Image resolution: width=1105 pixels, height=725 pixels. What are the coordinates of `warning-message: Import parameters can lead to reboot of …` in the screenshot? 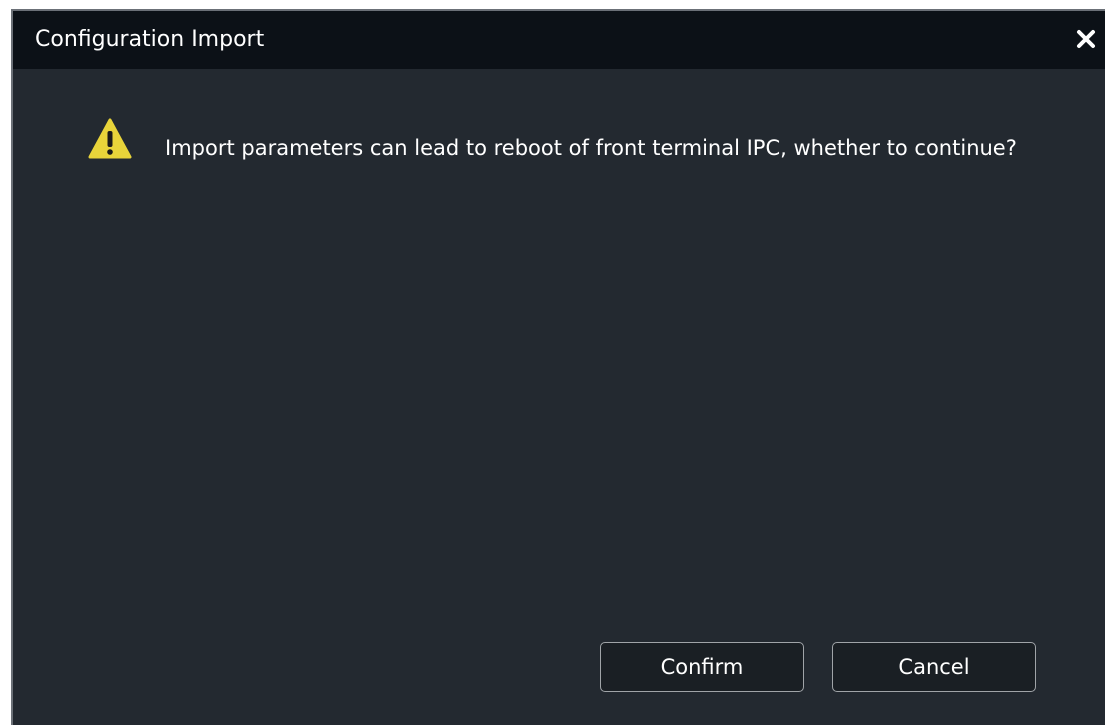 It's located at (591, 148).